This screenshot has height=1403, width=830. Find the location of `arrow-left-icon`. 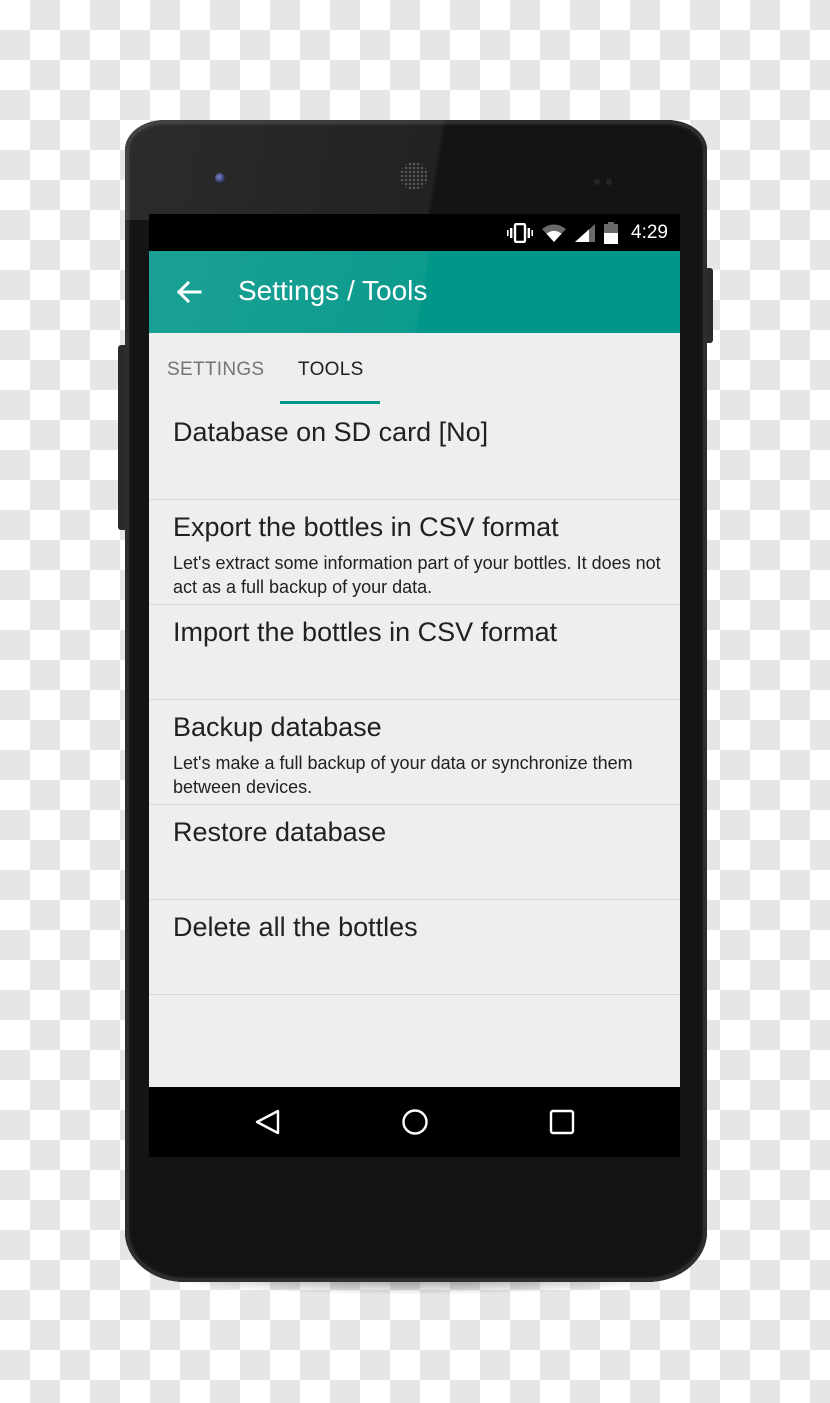

arrow-left-icon is located at coordinates (189, 292).